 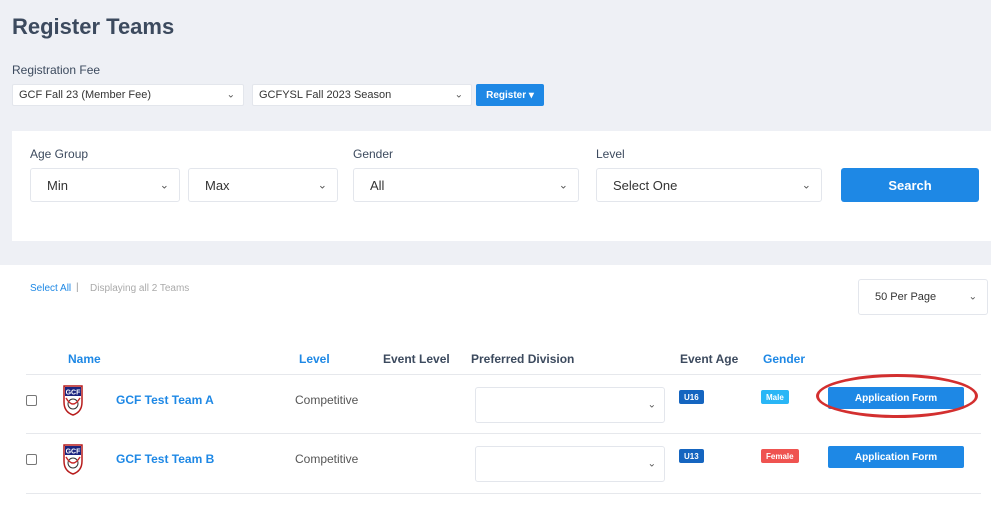 What do you see at coordinates (691, 456) in the screenshot?
I see `event-age-badge: U13` at bounding box center [691, 456].